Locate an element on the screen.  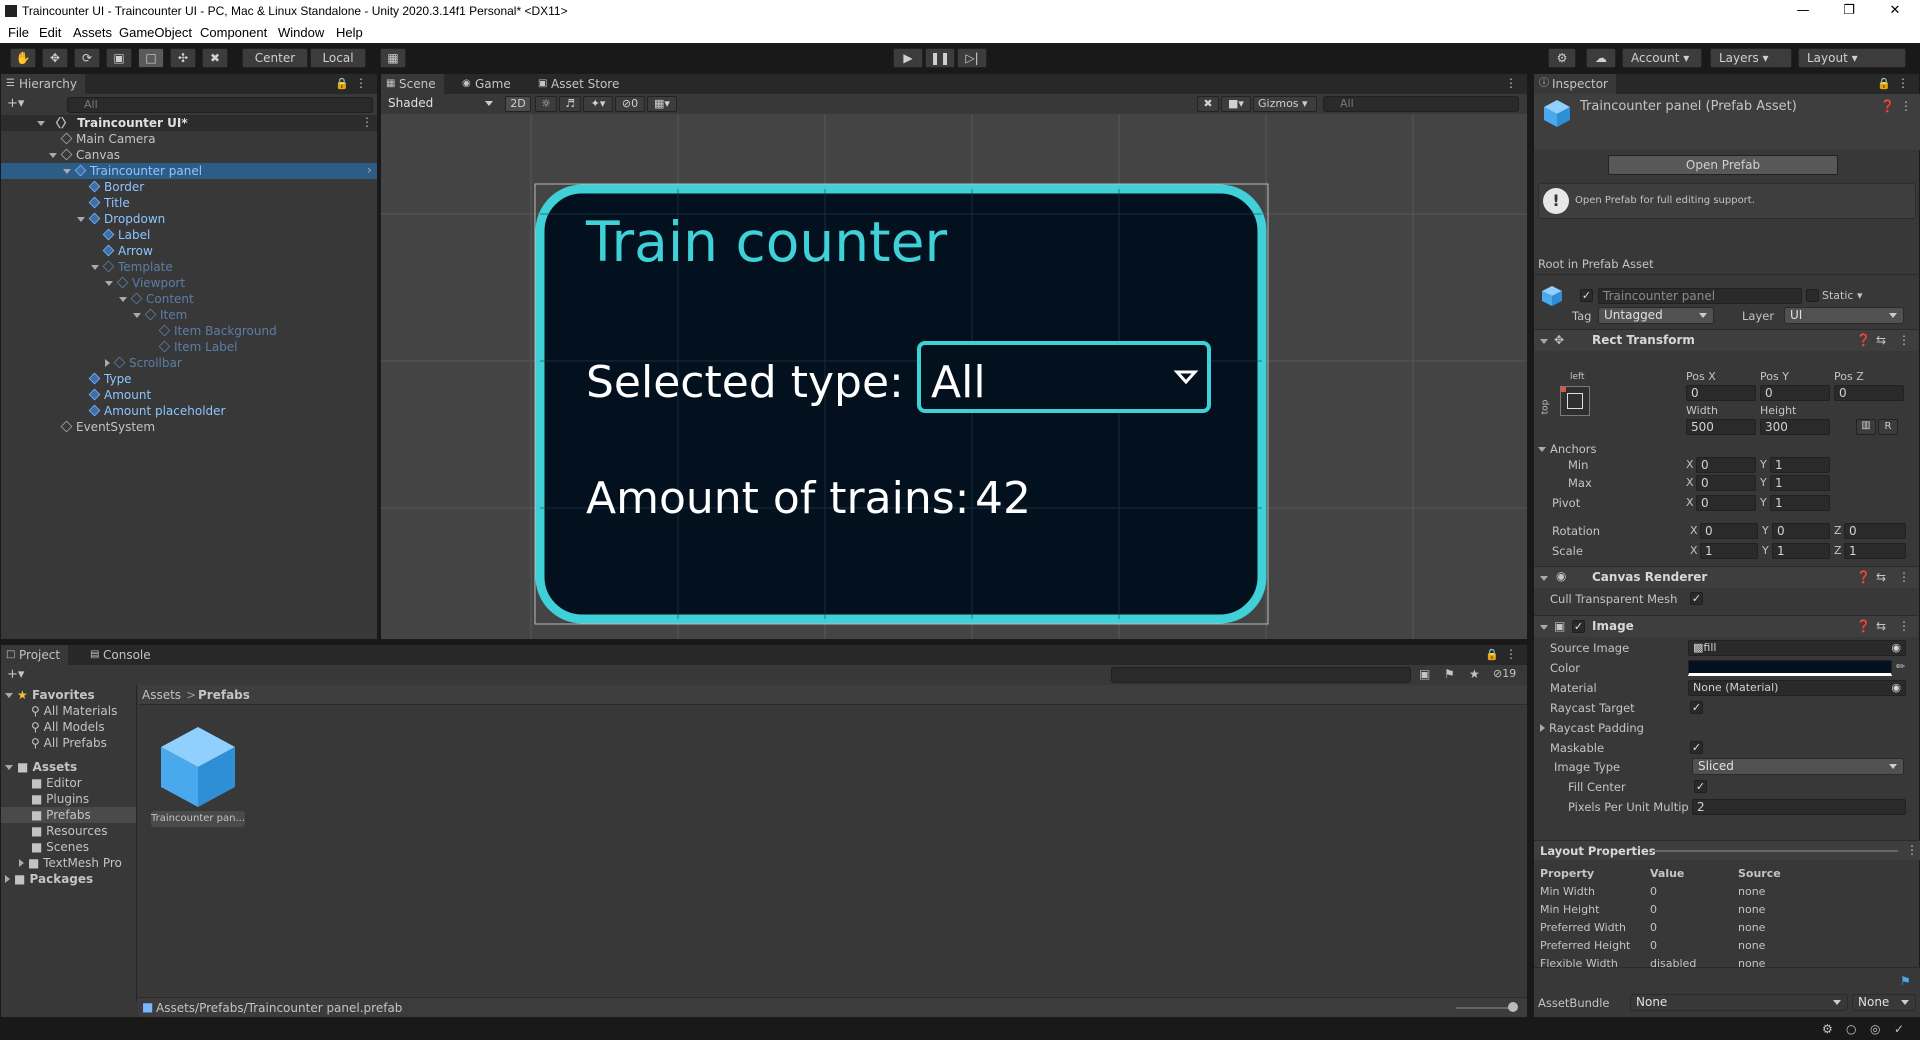
layers-dropdown: Layers ▾ is located at coordinates (1751, 58).